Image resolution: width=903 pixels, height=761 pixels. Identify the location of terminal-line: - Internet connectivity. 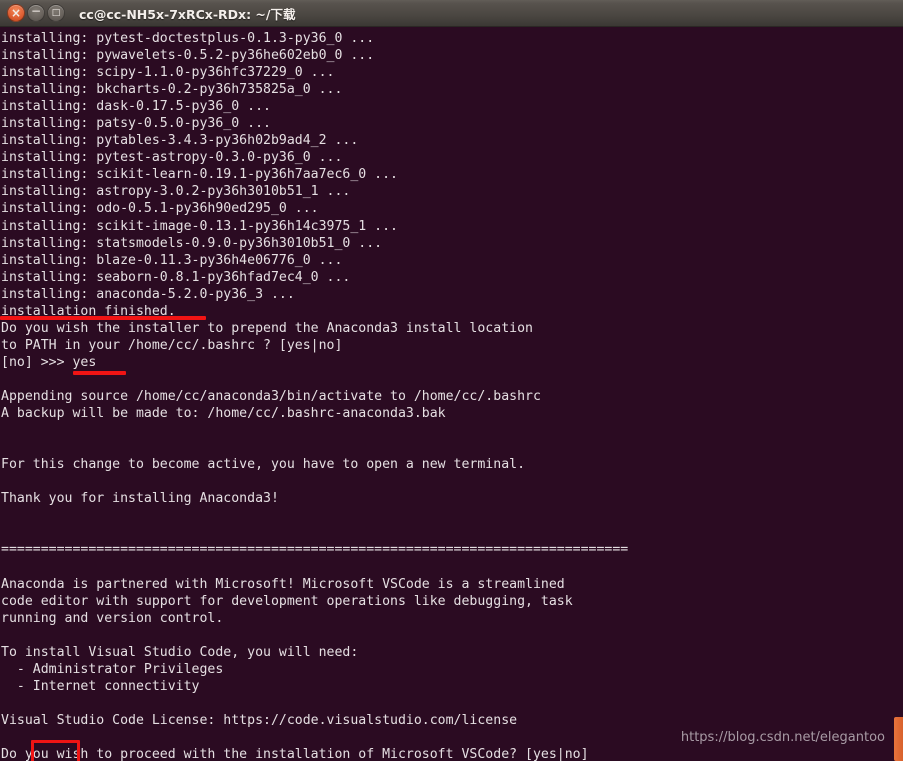
(100, 686).